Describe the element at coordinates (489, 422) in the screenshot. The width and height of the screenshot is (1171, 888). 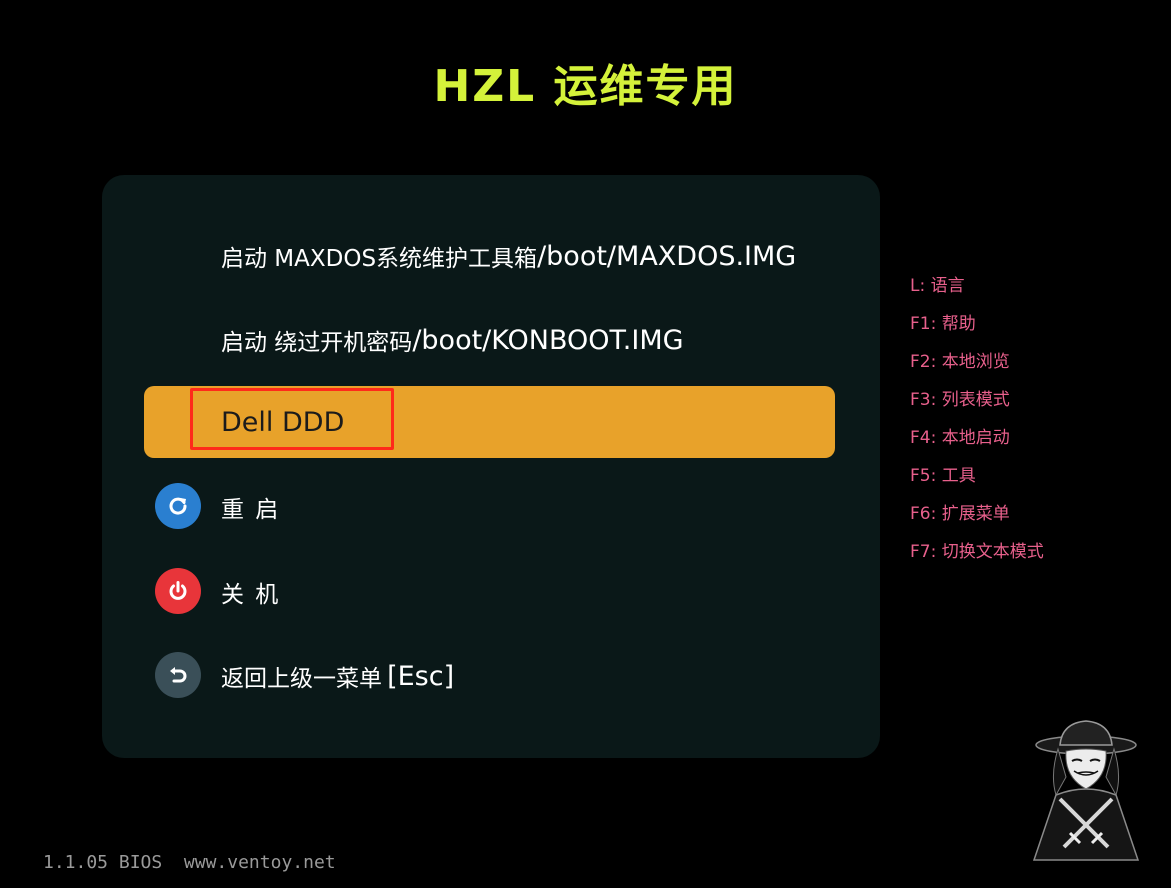
I see `menu-item-dell-ddd: Dell DDD` at that location.